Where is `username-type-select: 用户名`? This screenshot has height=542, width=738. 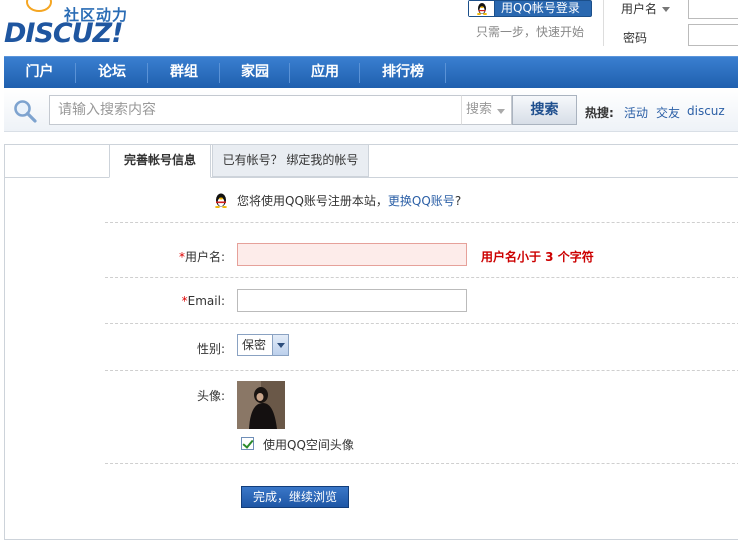 username-type-select: 用户名 is located at coordinates (646, 8).